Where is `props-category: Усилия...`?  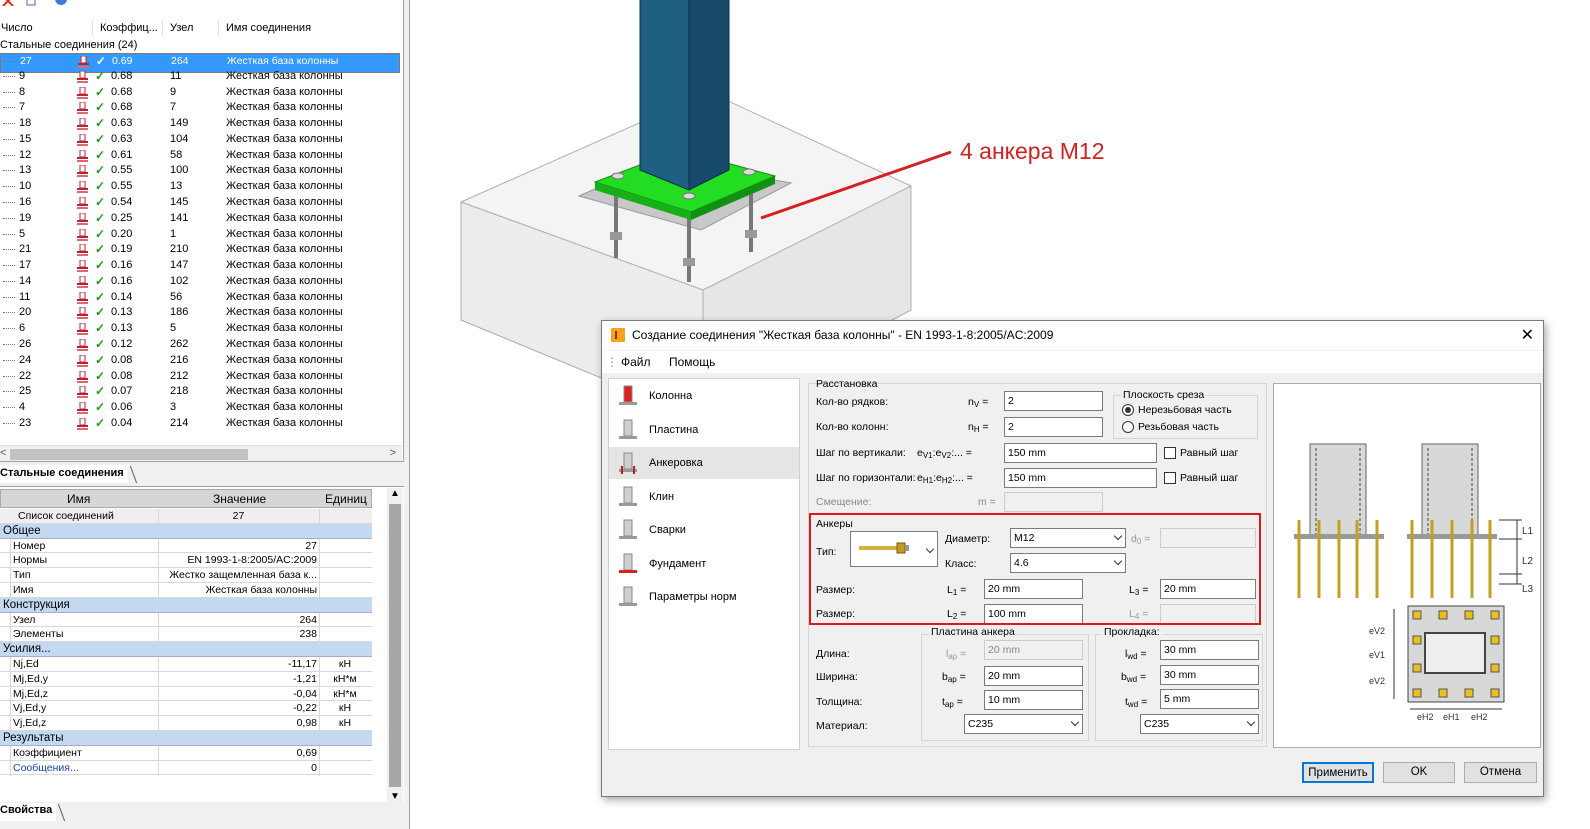 props-category: Усилия... is located at coordinates (186, 649).